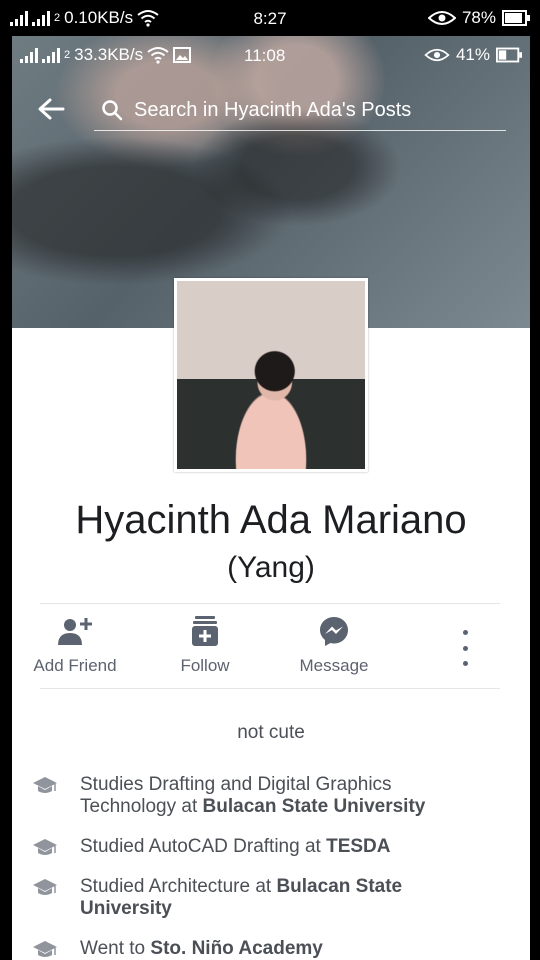 This screenshot has width=540, height=960. I want to click on back-arrow-icon, so click(51, 109).